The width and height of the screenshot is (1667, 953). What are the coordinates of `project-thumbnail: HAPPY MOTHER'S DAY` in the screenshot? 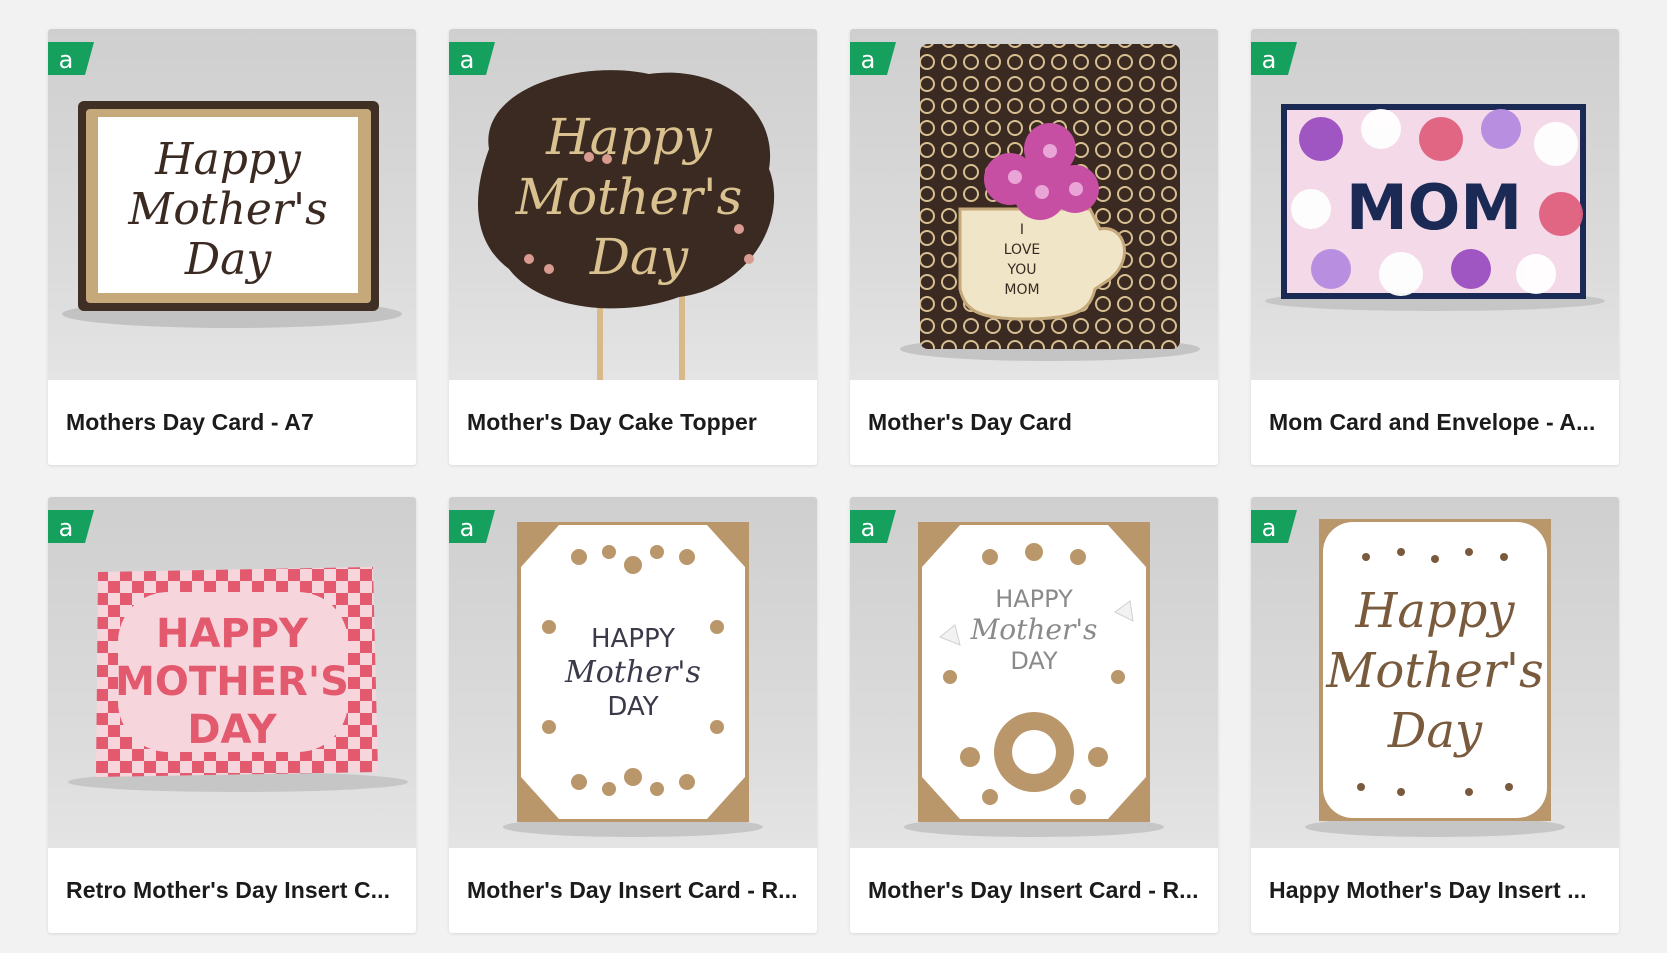 It's located at (232, 672).